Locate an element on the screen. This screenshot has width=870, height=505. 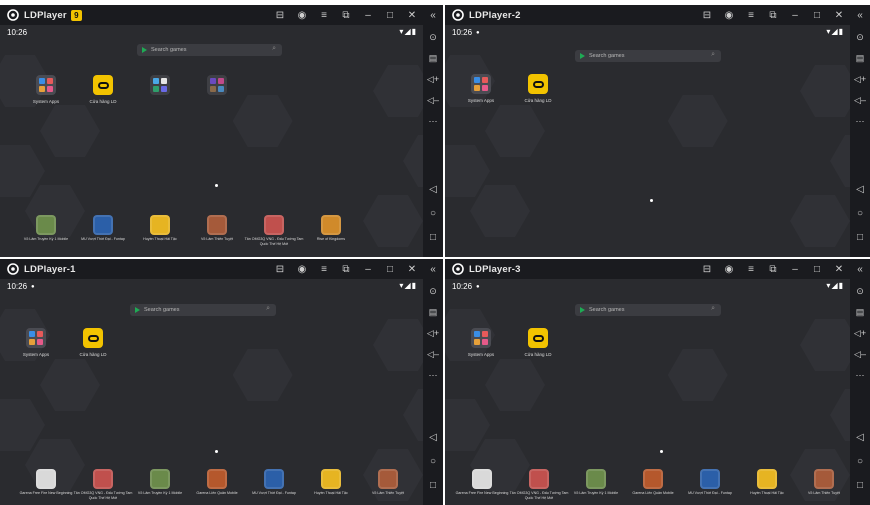
volume-down-icon: ◁– is located at coordinates (860, 353).